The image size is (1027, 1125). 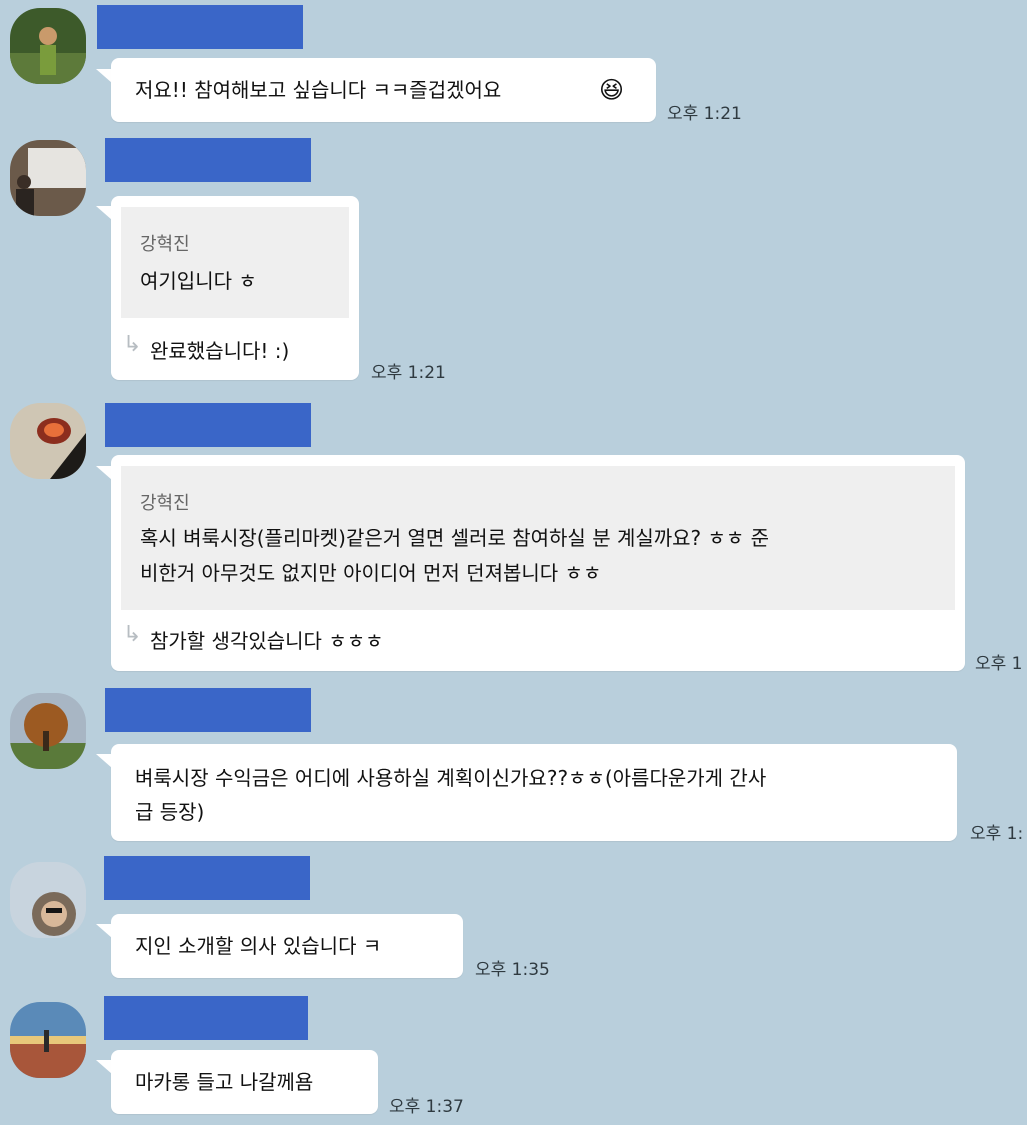 I want to click on message-text-line: 벼룩시장 수익금은 어디에 사용하실 계획이신가요??ㅎㅎ(아름다운가게 간사, so click(x=451, y=778).